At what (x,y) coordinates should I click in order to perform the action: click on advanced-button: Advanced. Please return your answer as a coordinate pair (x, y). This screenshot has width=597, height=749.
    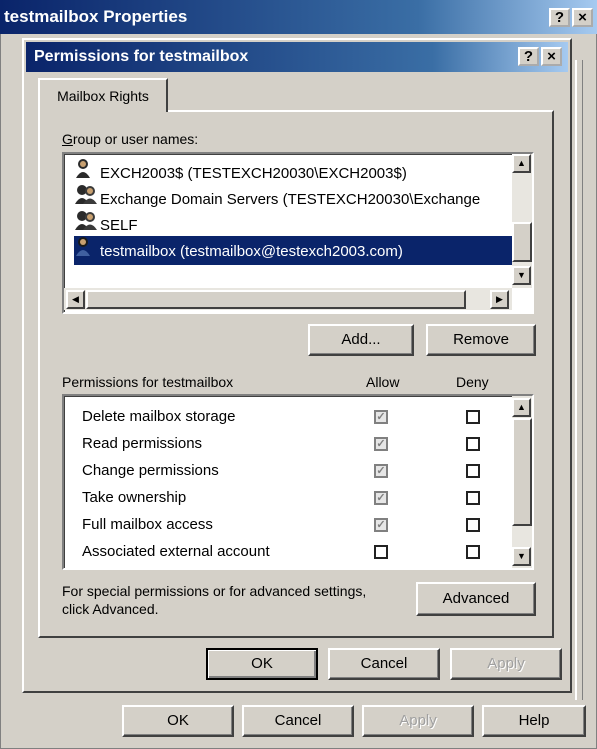
    Looking at the image, I should click on (476, 599).